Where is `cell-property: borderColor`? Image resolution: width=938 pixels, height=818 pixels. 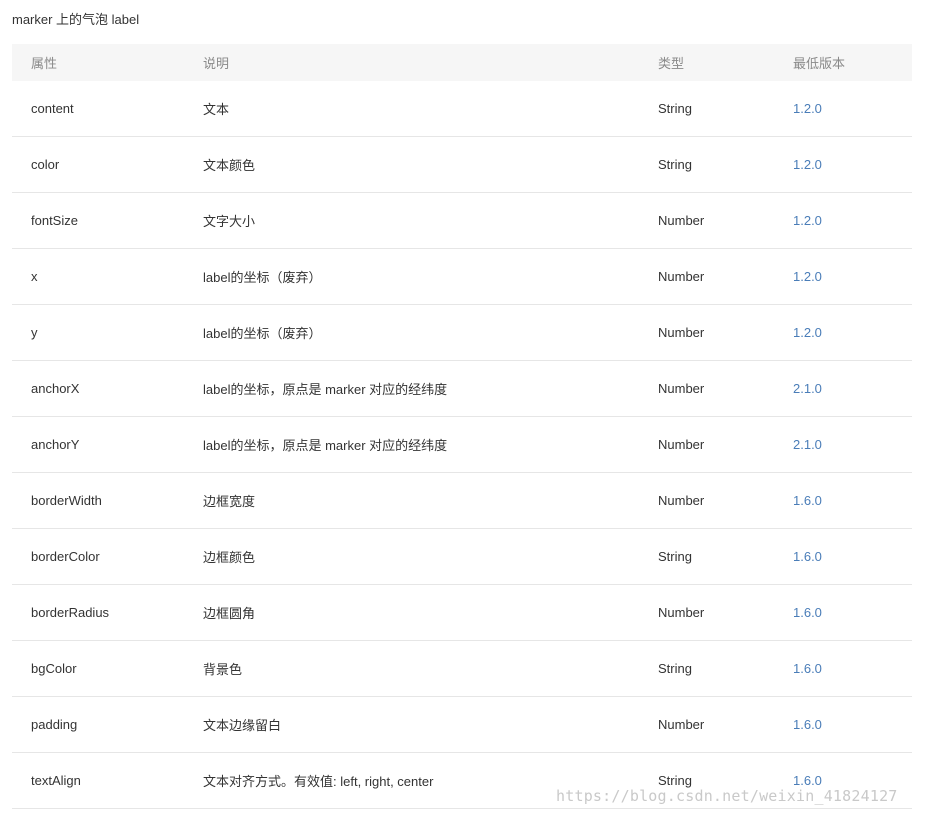
cell-property: borderColor is located at coordinates (65, 556).